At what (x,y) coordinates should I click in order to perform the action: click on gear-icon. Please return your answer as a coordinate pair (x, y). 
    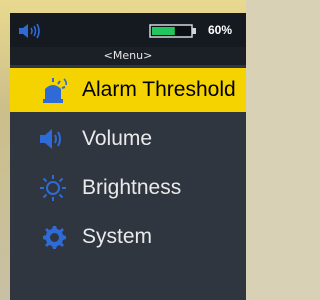
    Looking at the image, I should click on (54, 237).